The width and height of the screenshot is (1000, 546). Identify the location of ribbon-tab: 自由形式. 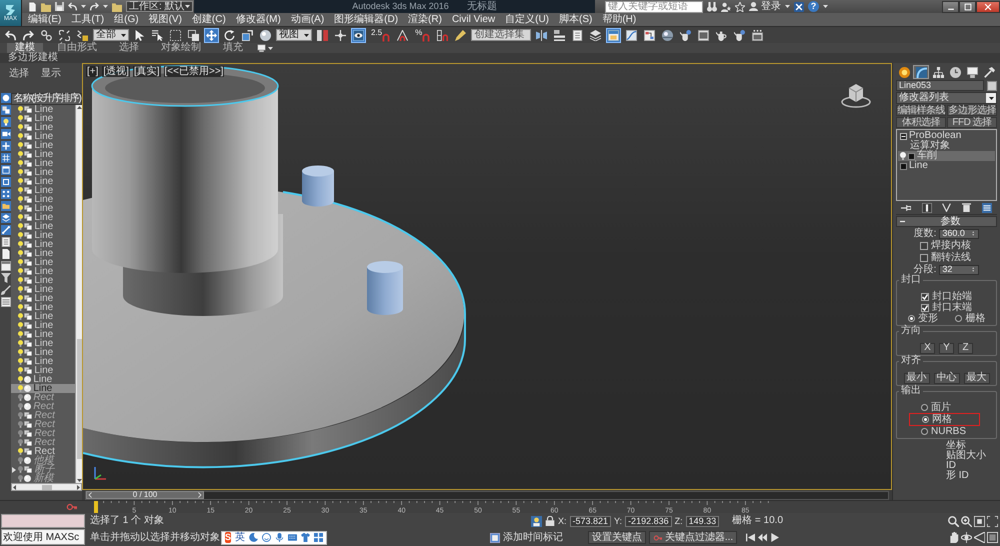
(77, 48).